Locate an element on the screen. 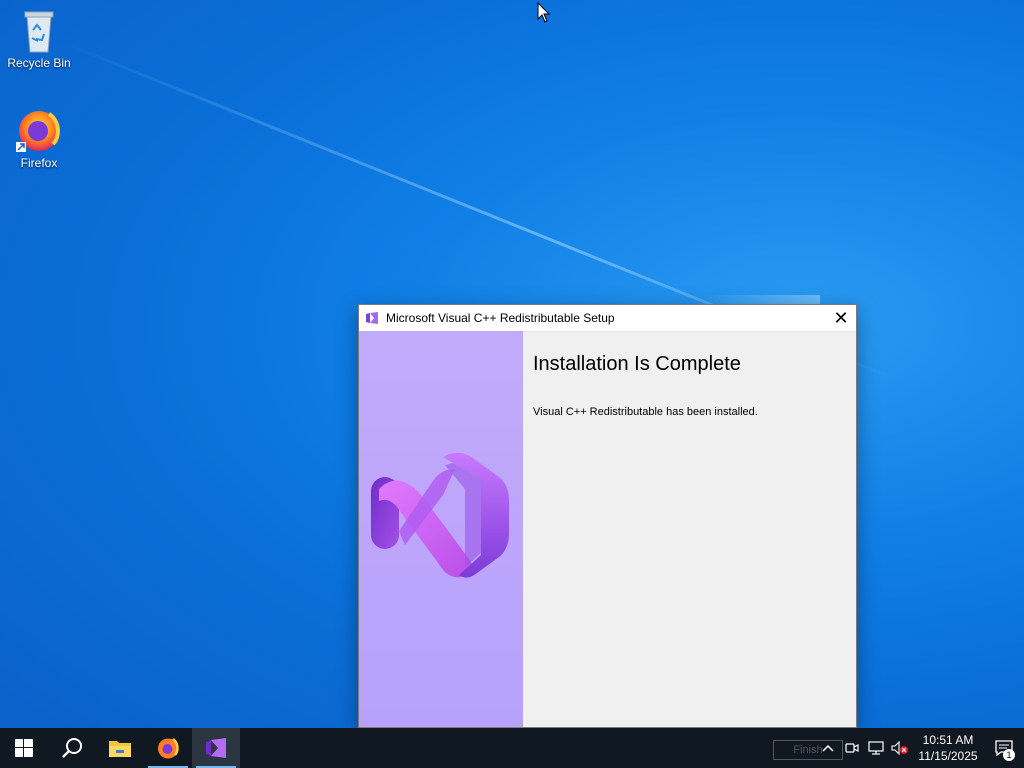 Image resolution: width=1024 pixels, height=768 pixels. dialog-heading: Installation Is Complete is located at coordinates (637, 364).